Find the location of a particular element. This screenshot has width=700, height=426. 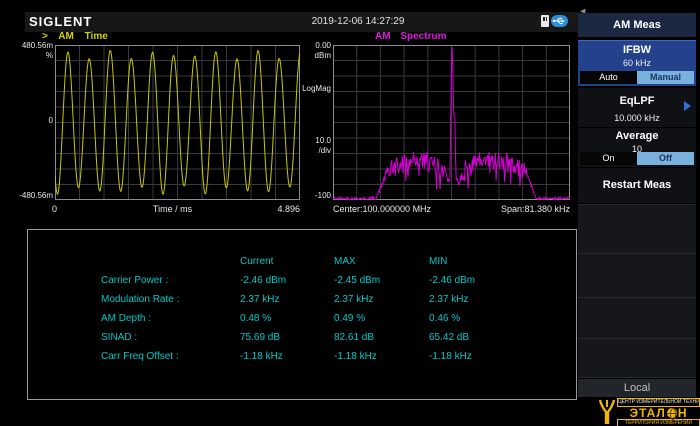

menu-title: AM Meas is located at coordinates (637, 25).